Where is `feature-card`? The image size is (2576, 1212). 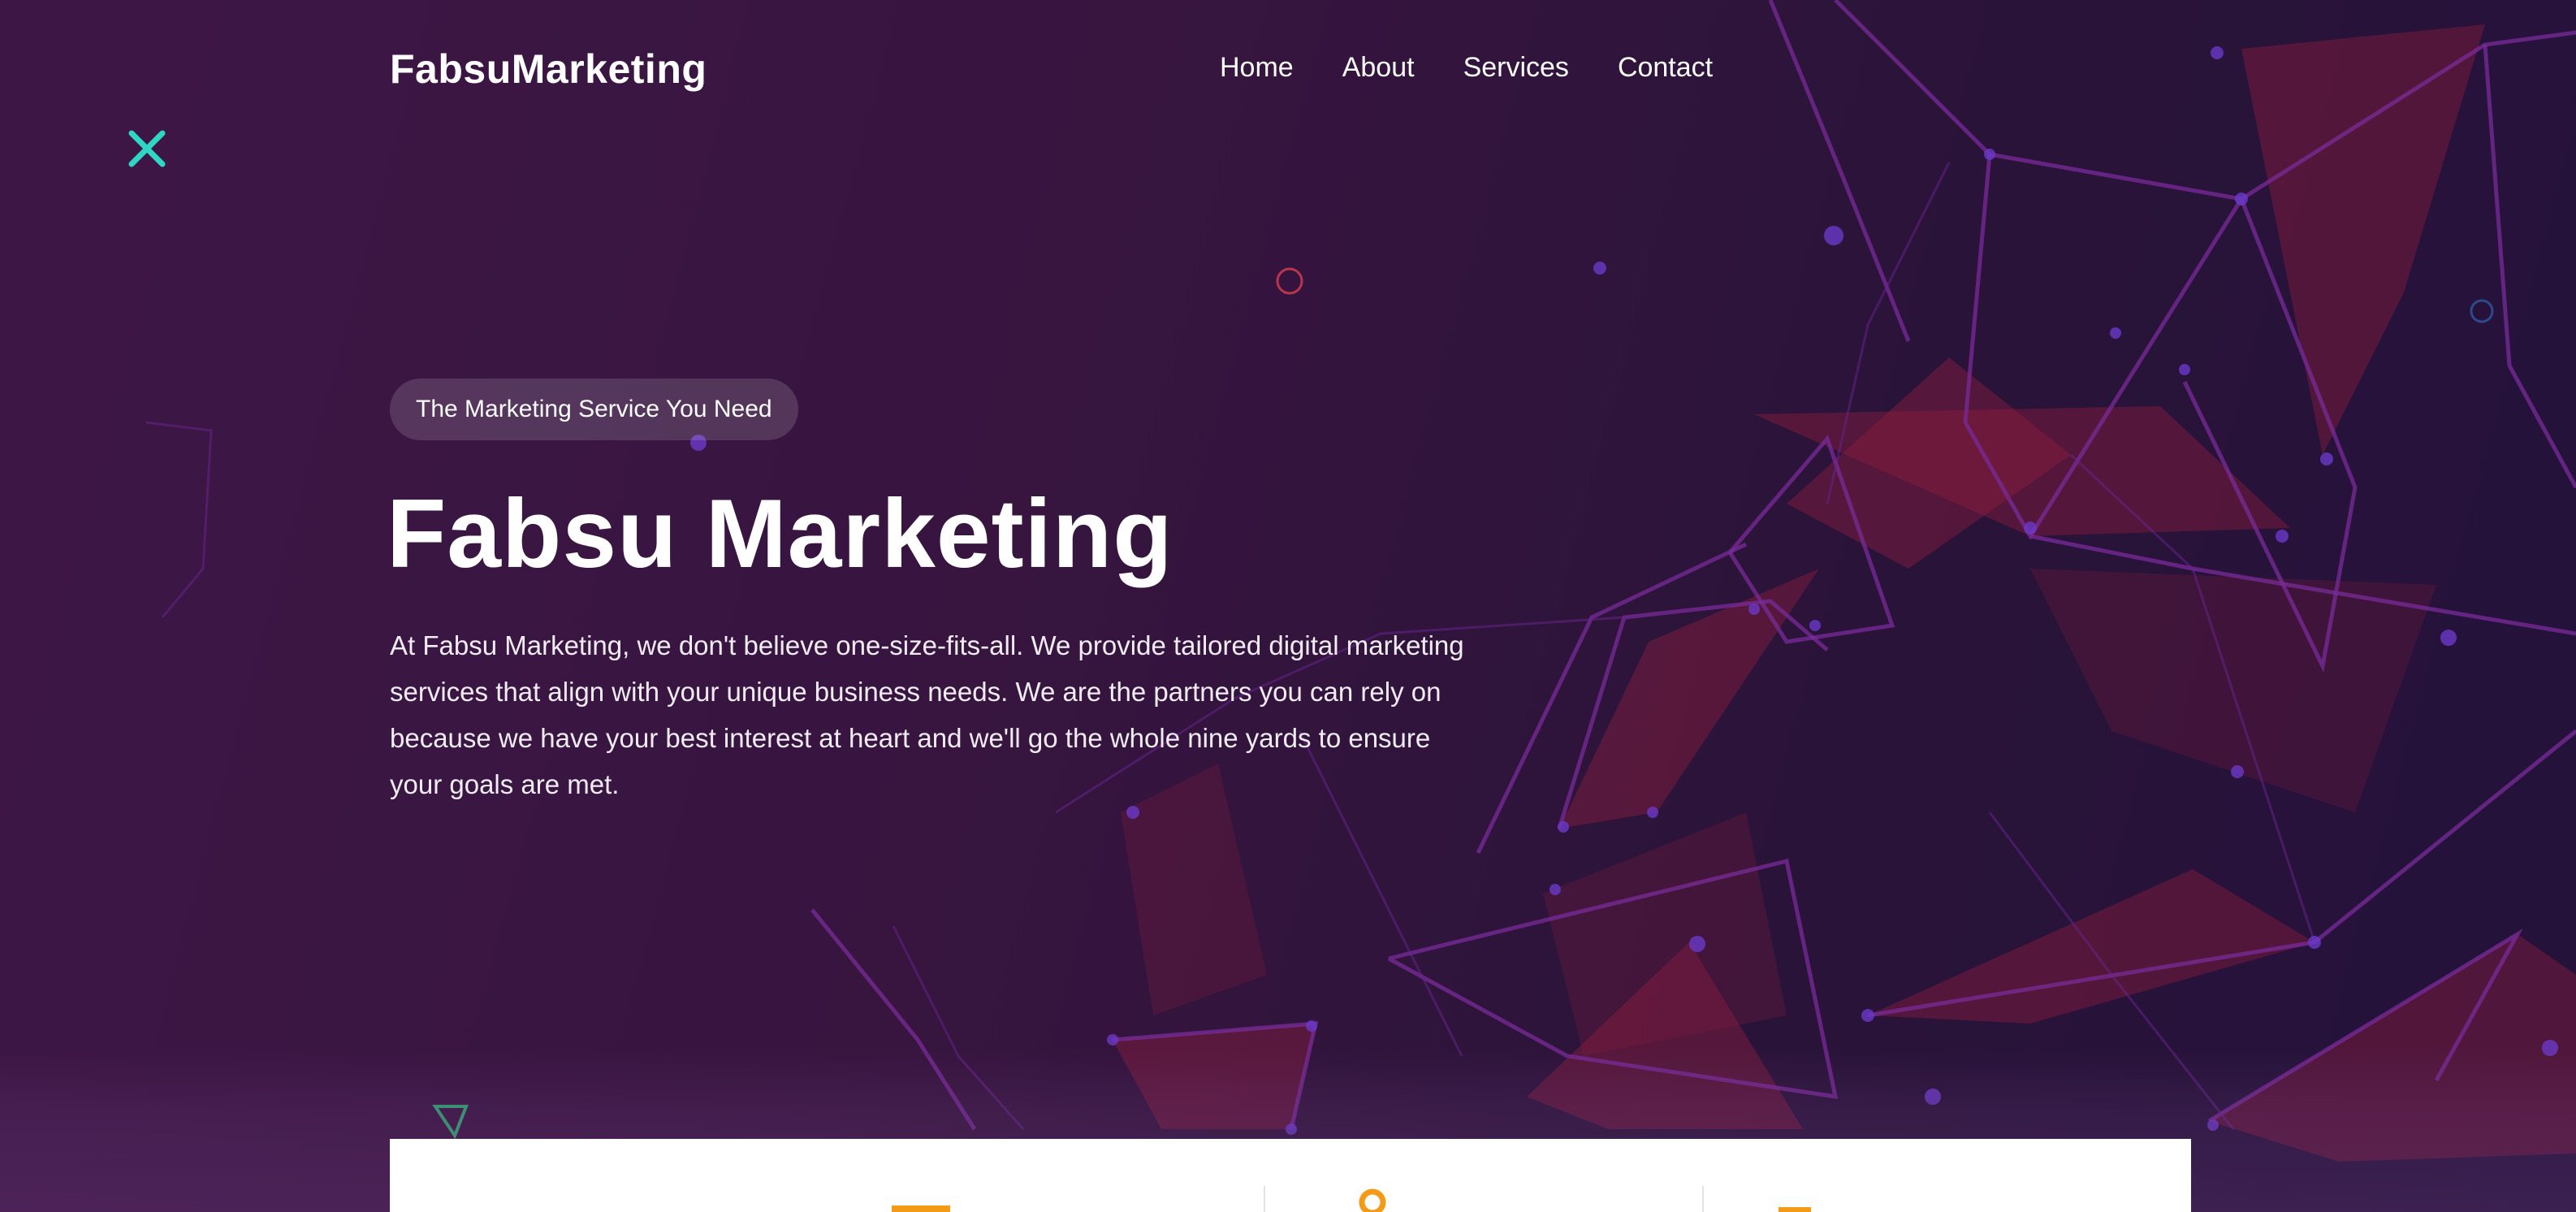 feature-card is located at coordinates (1291, 1175).